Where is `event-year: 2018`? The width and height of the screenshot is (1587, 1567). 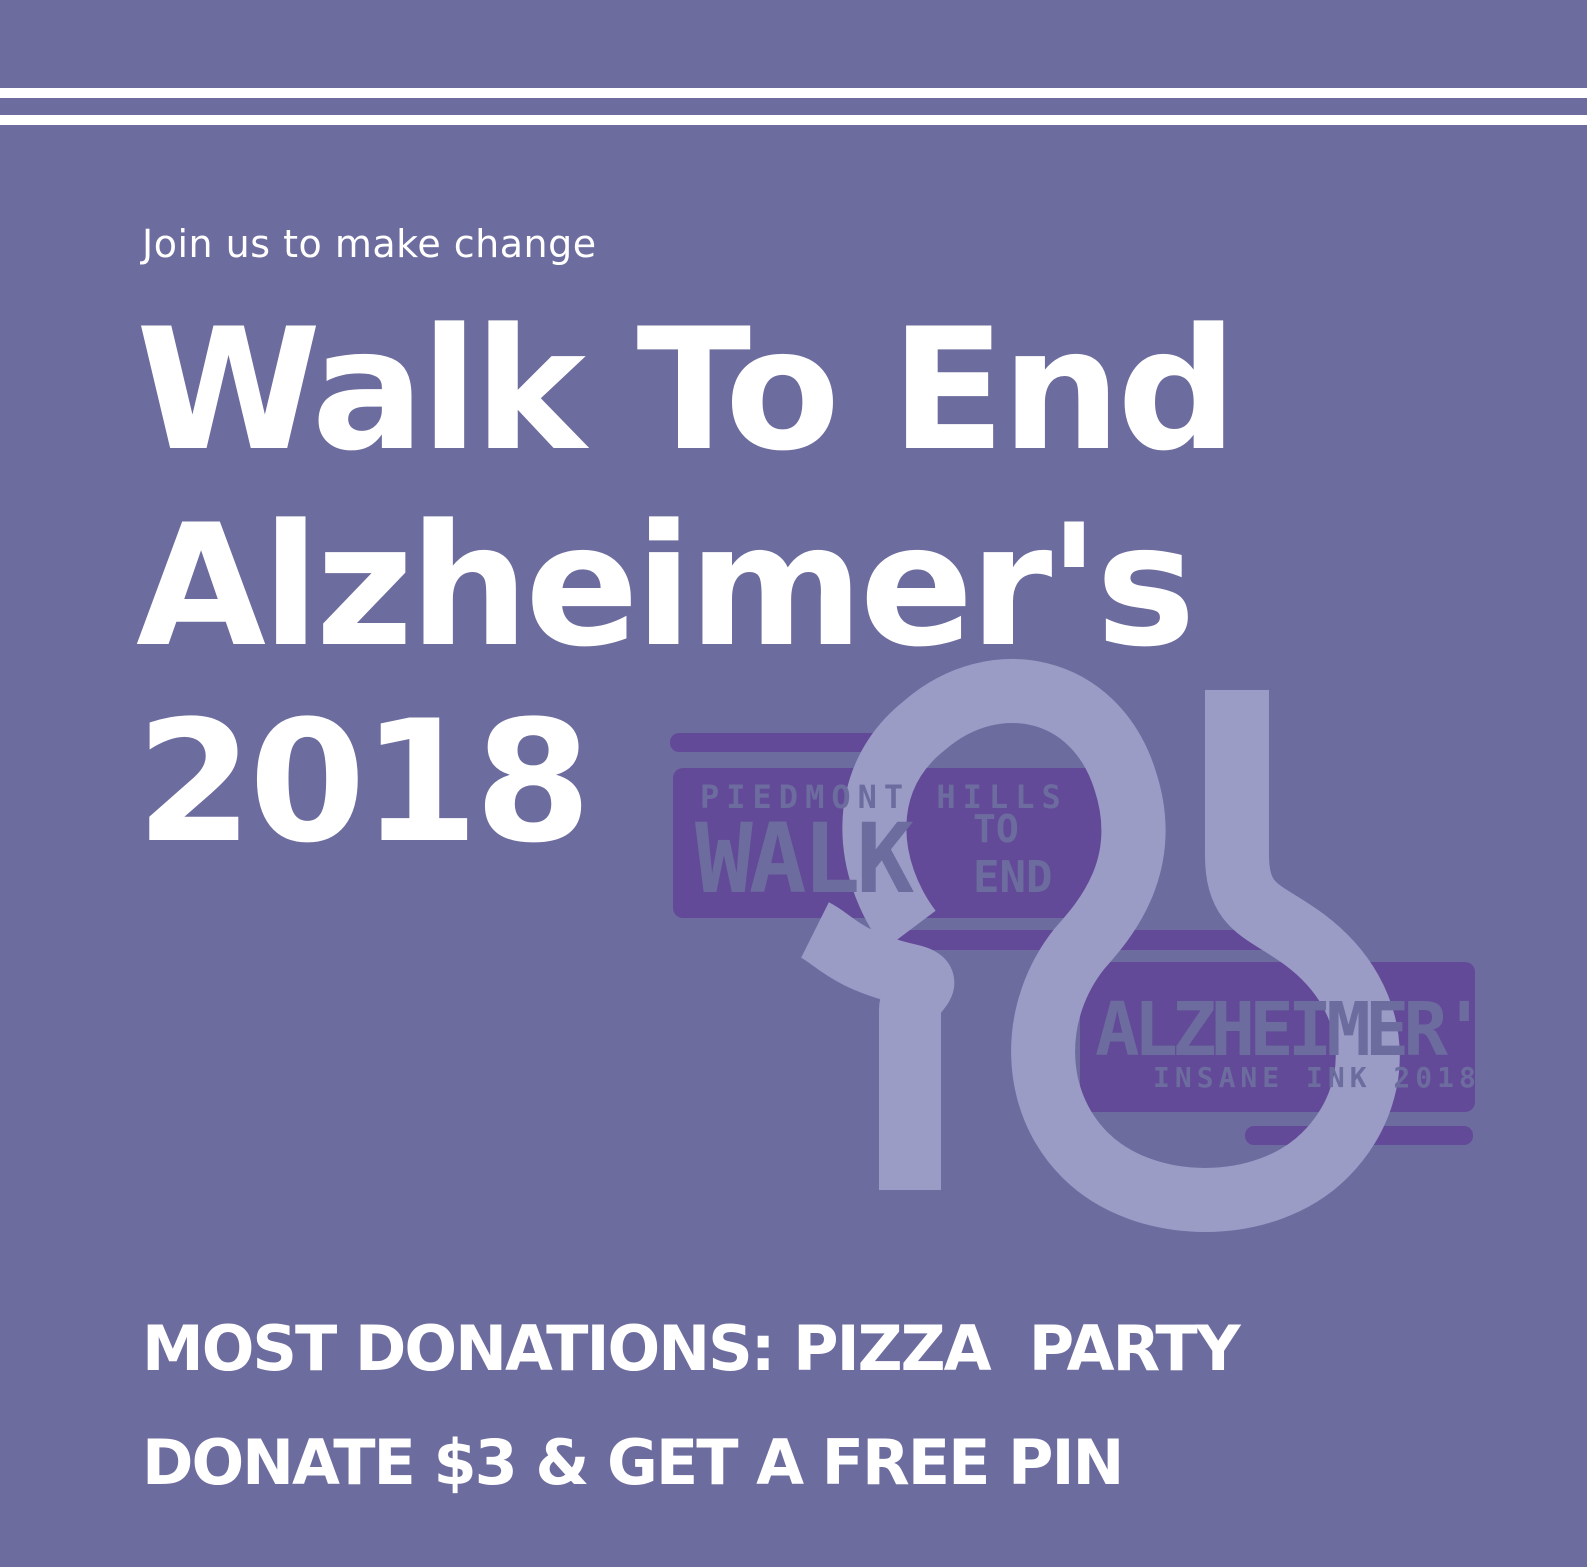 event-year: 2018 is located at coordinates (364, 782).